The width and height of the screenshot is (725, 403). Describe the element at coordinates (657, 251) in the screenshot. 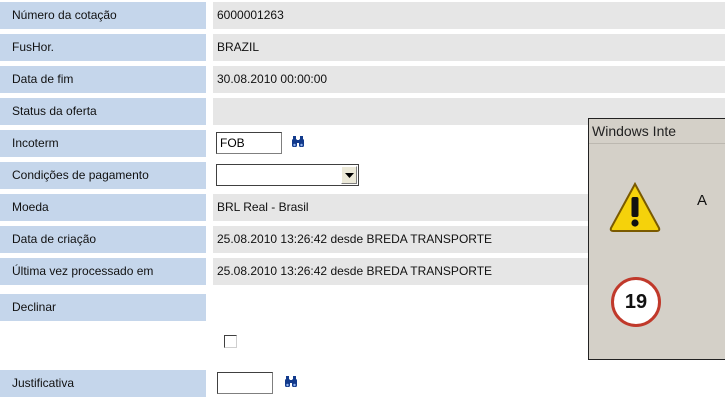

I see `dialog-body: A` at that location.